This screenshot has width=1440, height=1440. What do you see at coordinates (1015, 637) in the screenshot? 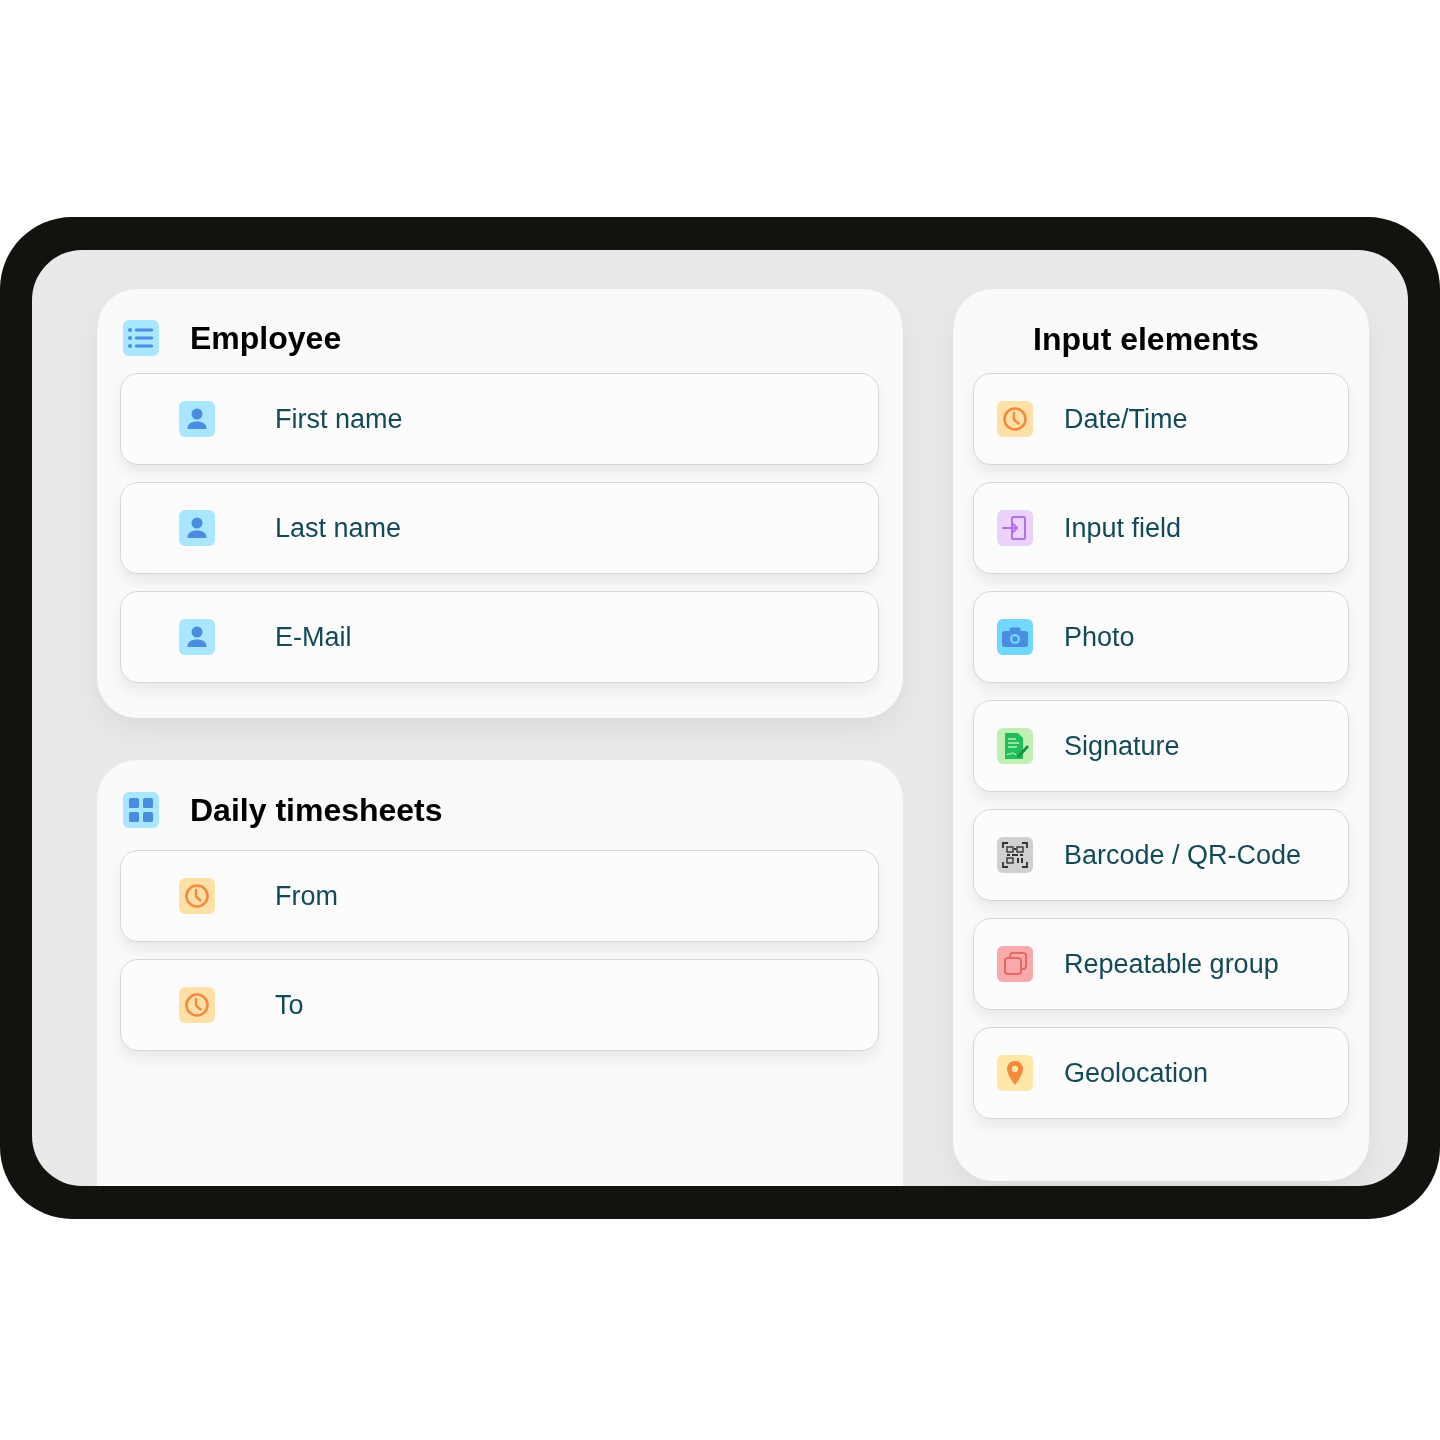
I see `camera-icon` at bounding box center [1015, 637].